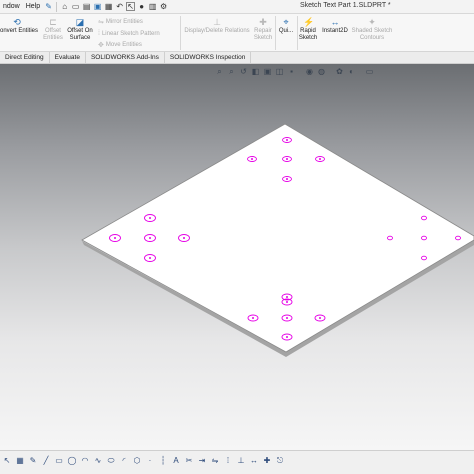 This screenshot has width=474, height=474. Describe the element at coordinates (208, 58) in the screenshot. I see `tab-solidworks-inspection: SOLIDWORKS Inspection` at that location.